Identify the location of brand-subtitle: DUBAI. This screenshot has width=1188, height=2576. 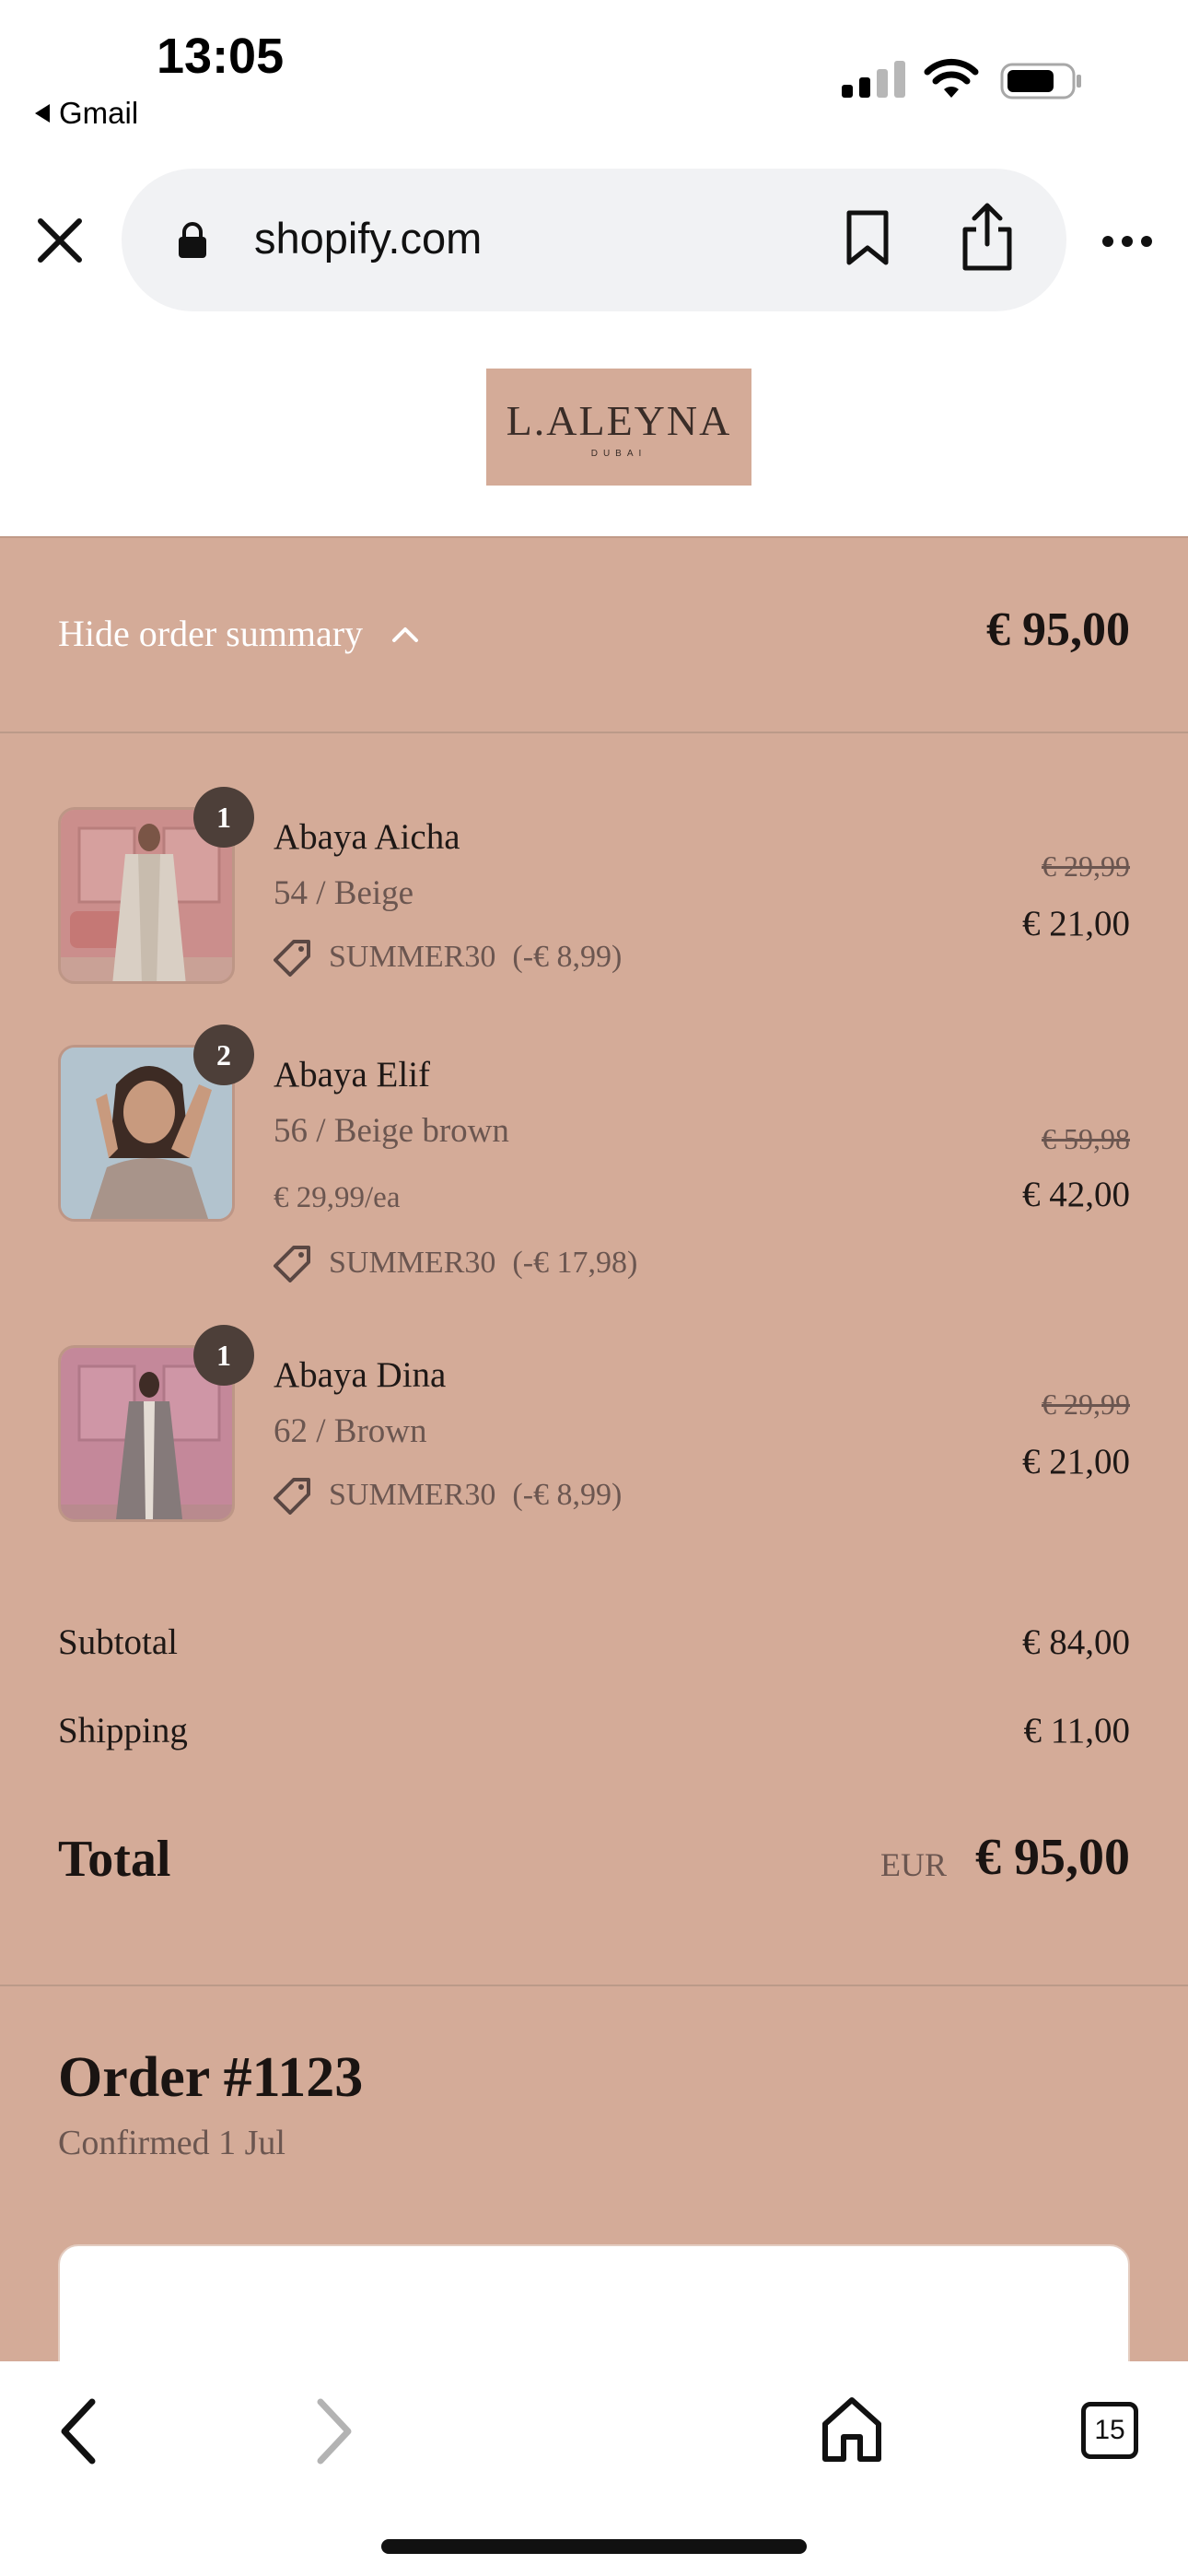
(618, 453).